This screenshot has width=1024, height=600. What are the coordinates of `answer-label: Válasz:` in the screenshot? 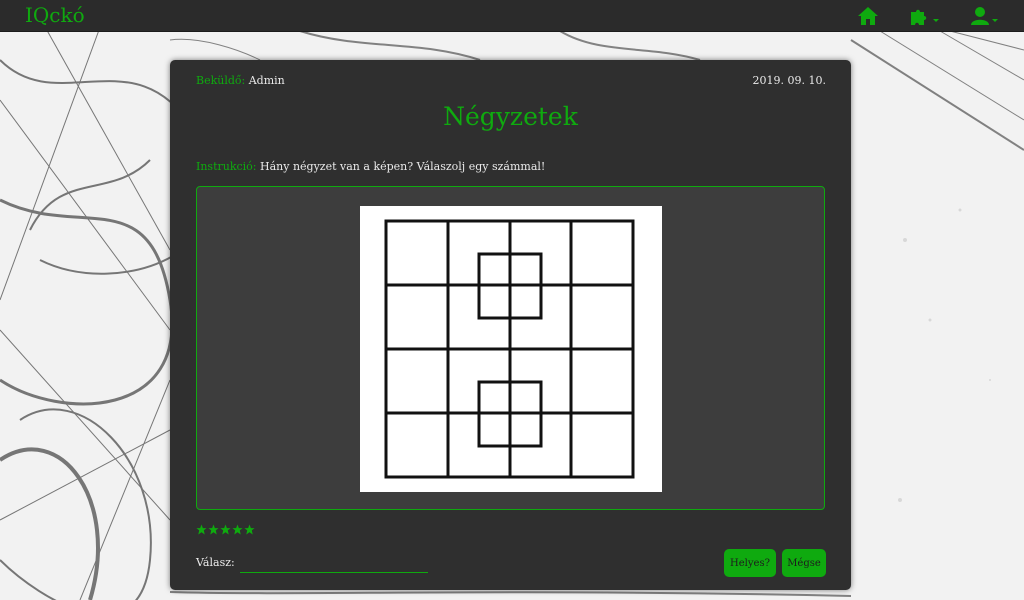 It's located at (215, 562).